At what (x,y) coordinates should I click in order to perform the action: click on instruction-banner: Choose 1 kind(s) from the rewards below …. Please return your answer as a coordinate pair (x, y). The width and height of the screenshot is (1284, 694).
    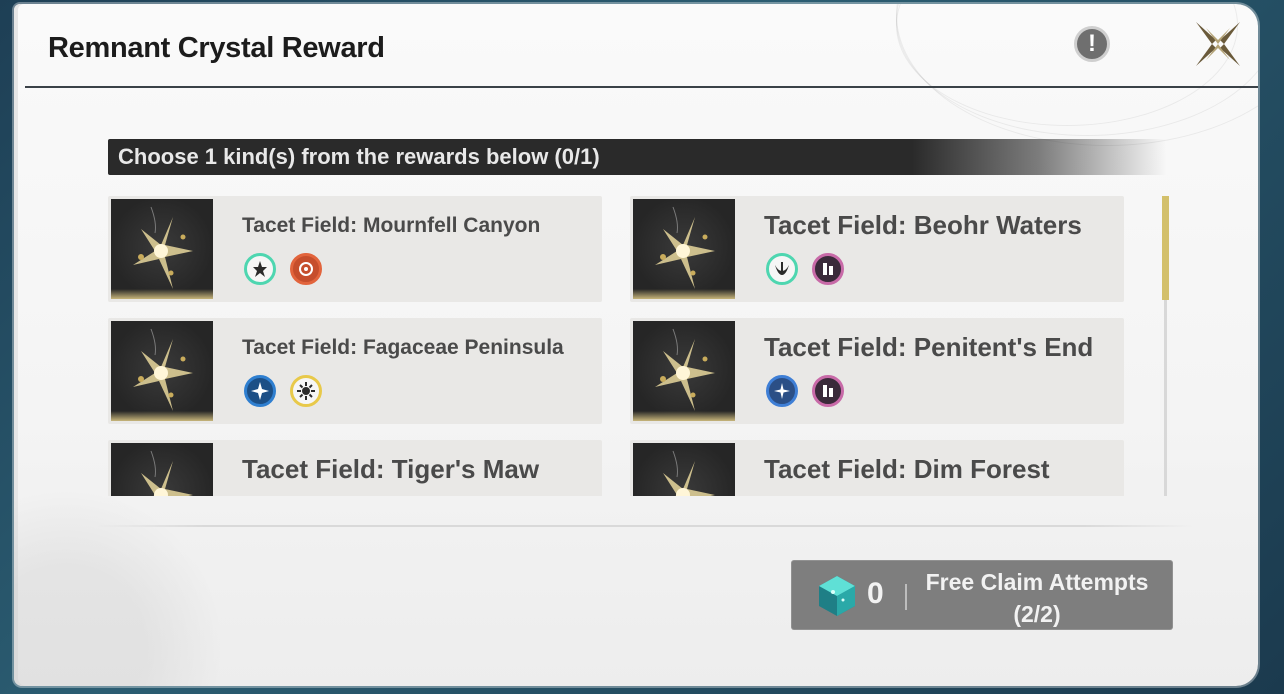
    Looking at the image, I should click on (637, 157).